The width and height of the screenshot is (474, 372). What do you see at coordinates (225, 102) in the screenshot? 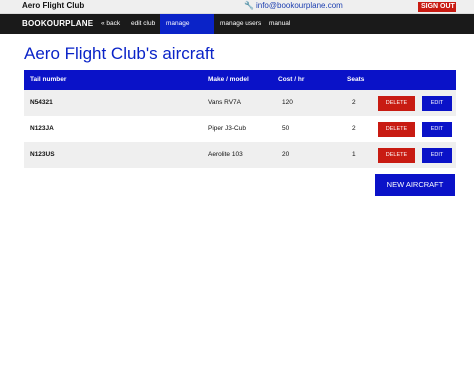
I see `cell-make-model: Vans RV7A` at bounding box center [225, 102].